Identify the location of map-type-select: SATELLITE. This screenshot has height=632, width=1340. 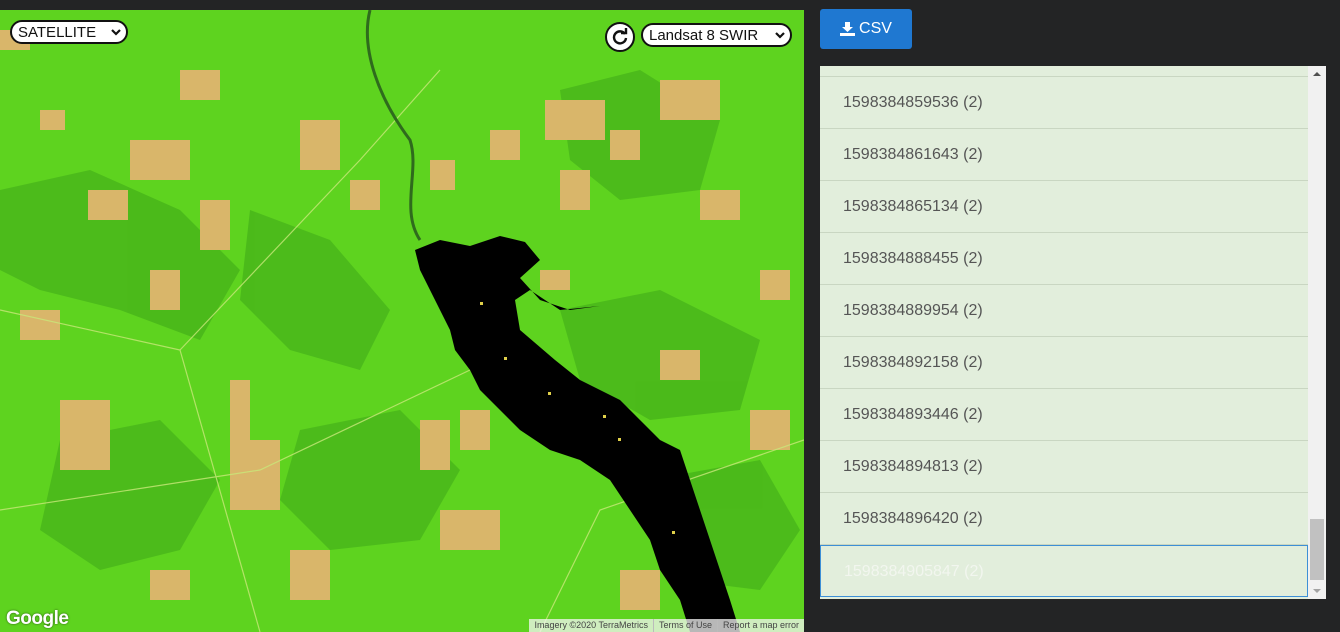
(69, 32).